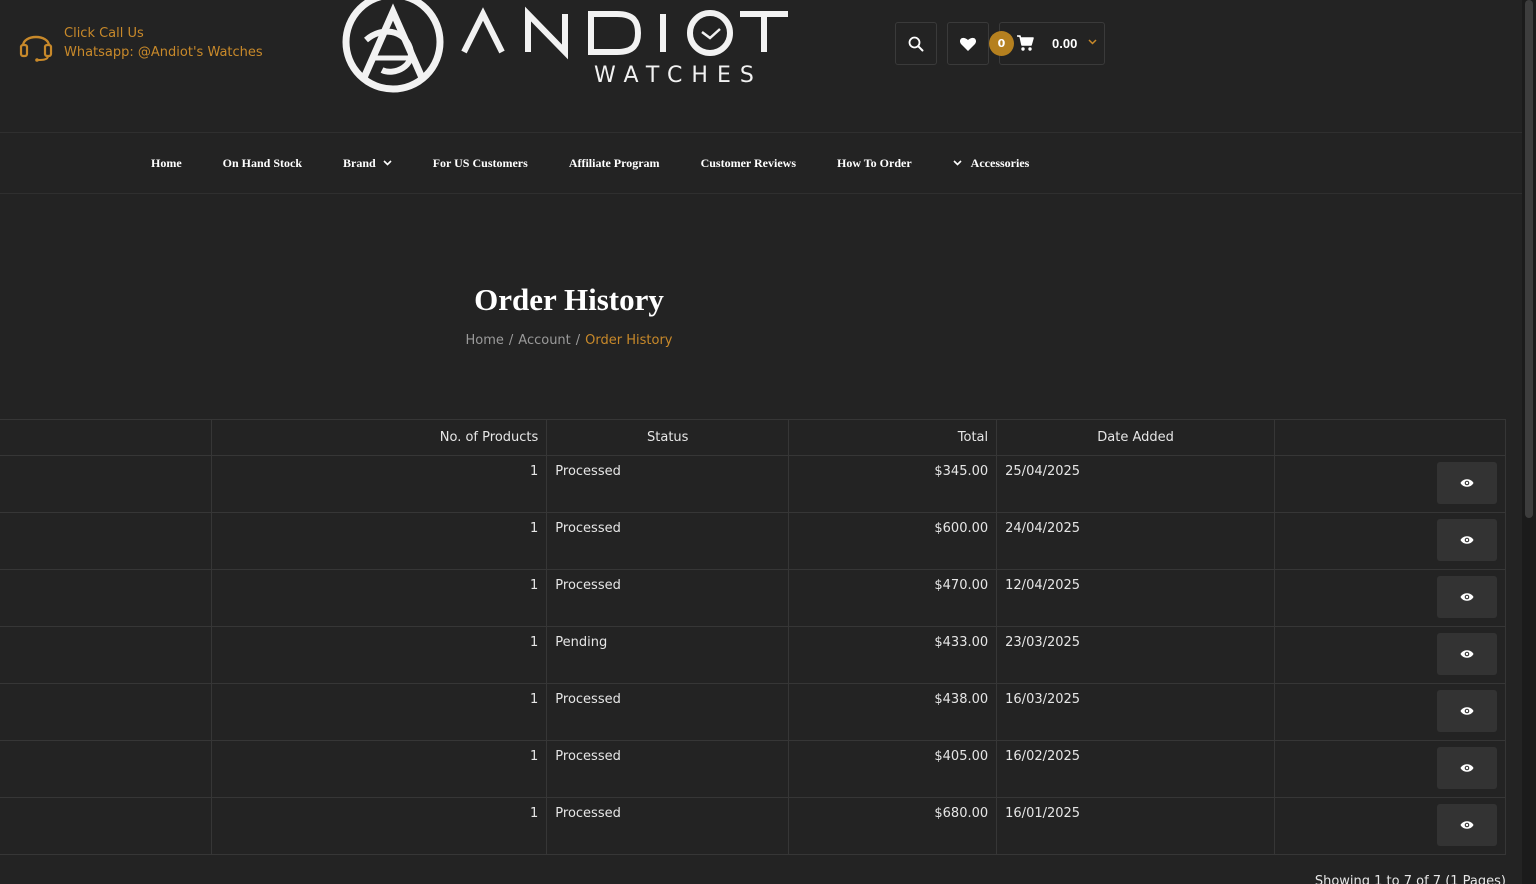  I want to click on nav-item-label: How To Order, so click(874, 162).